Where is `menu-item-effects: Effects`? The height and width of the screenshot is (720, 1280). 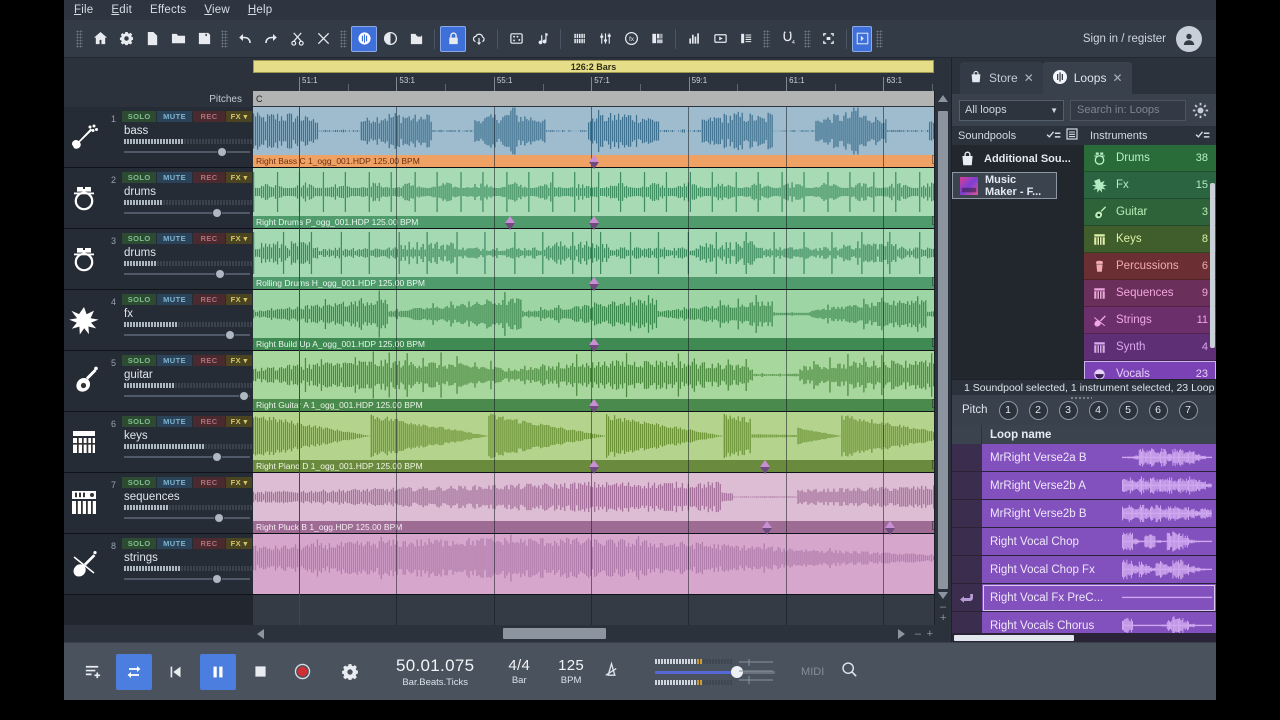
menu-item-effects: Effects is located at coordinates (168, 10).